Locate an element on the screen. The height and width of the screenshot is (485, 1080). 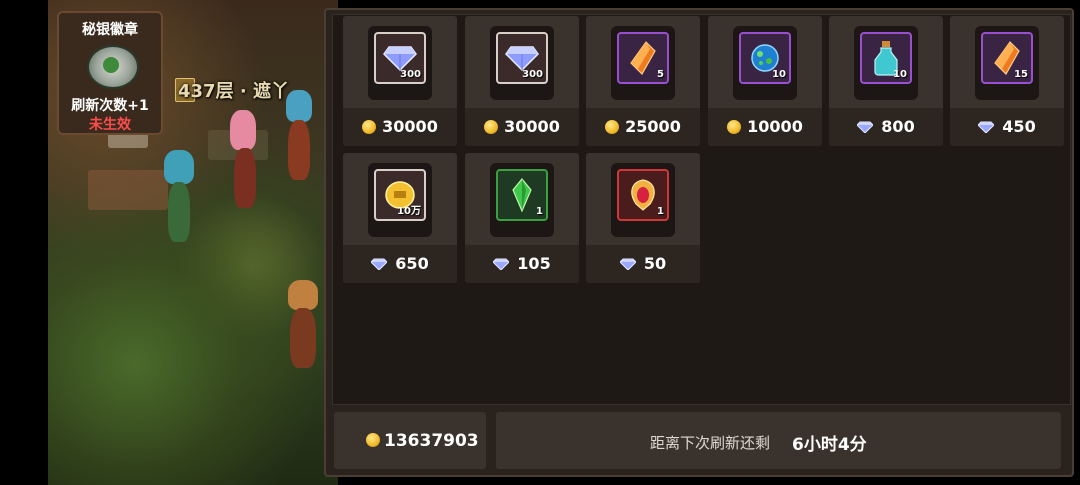
price-row: 105 is located at coordinates (522, 263).